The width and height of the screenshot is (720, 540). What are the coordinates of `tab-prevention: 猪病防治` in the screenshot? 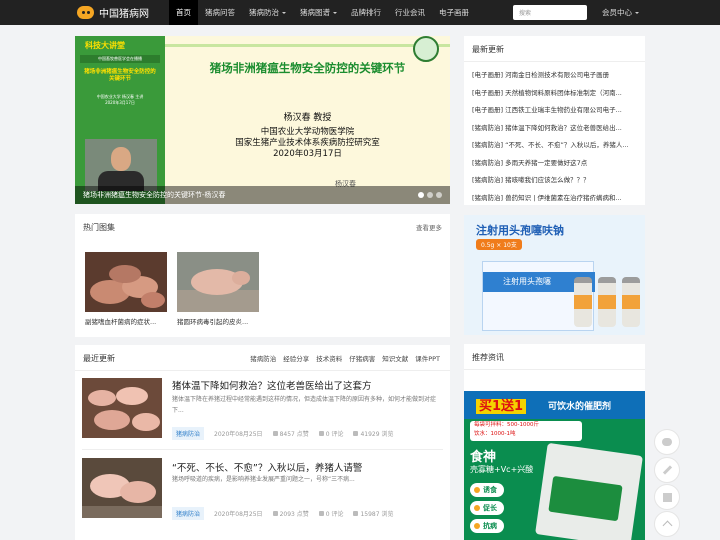 It's located at (263, 358).